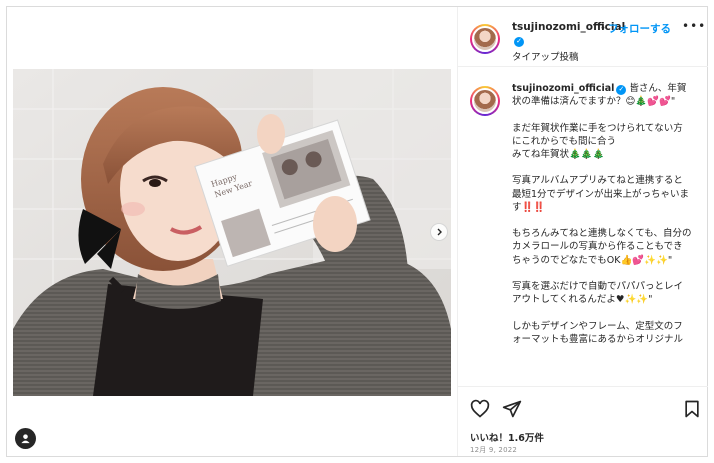 Image resolution: width=714 pixels, height=463 pixels. I want to click on paper-plane-icon, so click(512, 409).